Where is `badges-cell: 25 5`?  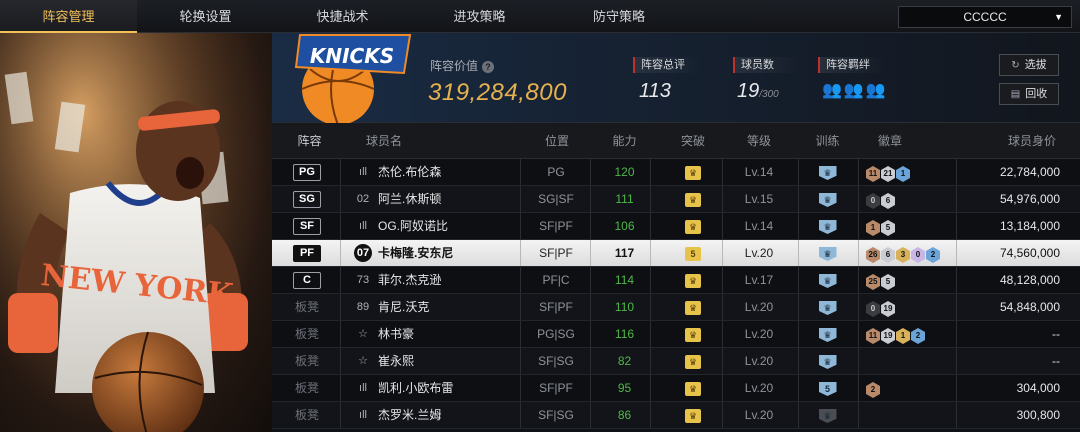
badges-cell: 25 5 is located at coordinates (881, 280).